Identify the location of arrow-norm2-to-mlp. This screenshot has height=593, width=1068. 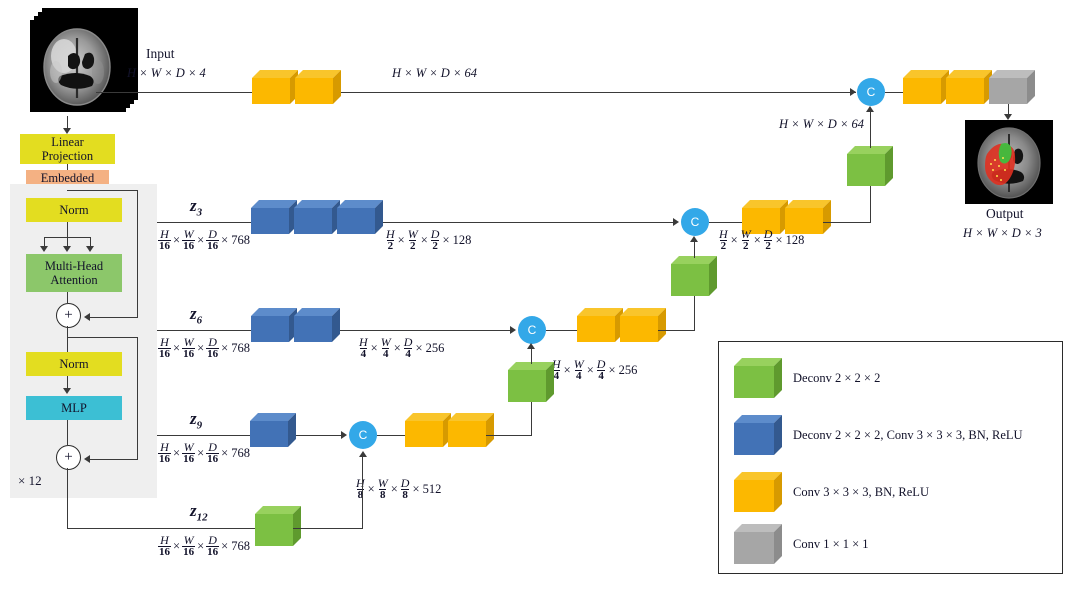
(67, 391).